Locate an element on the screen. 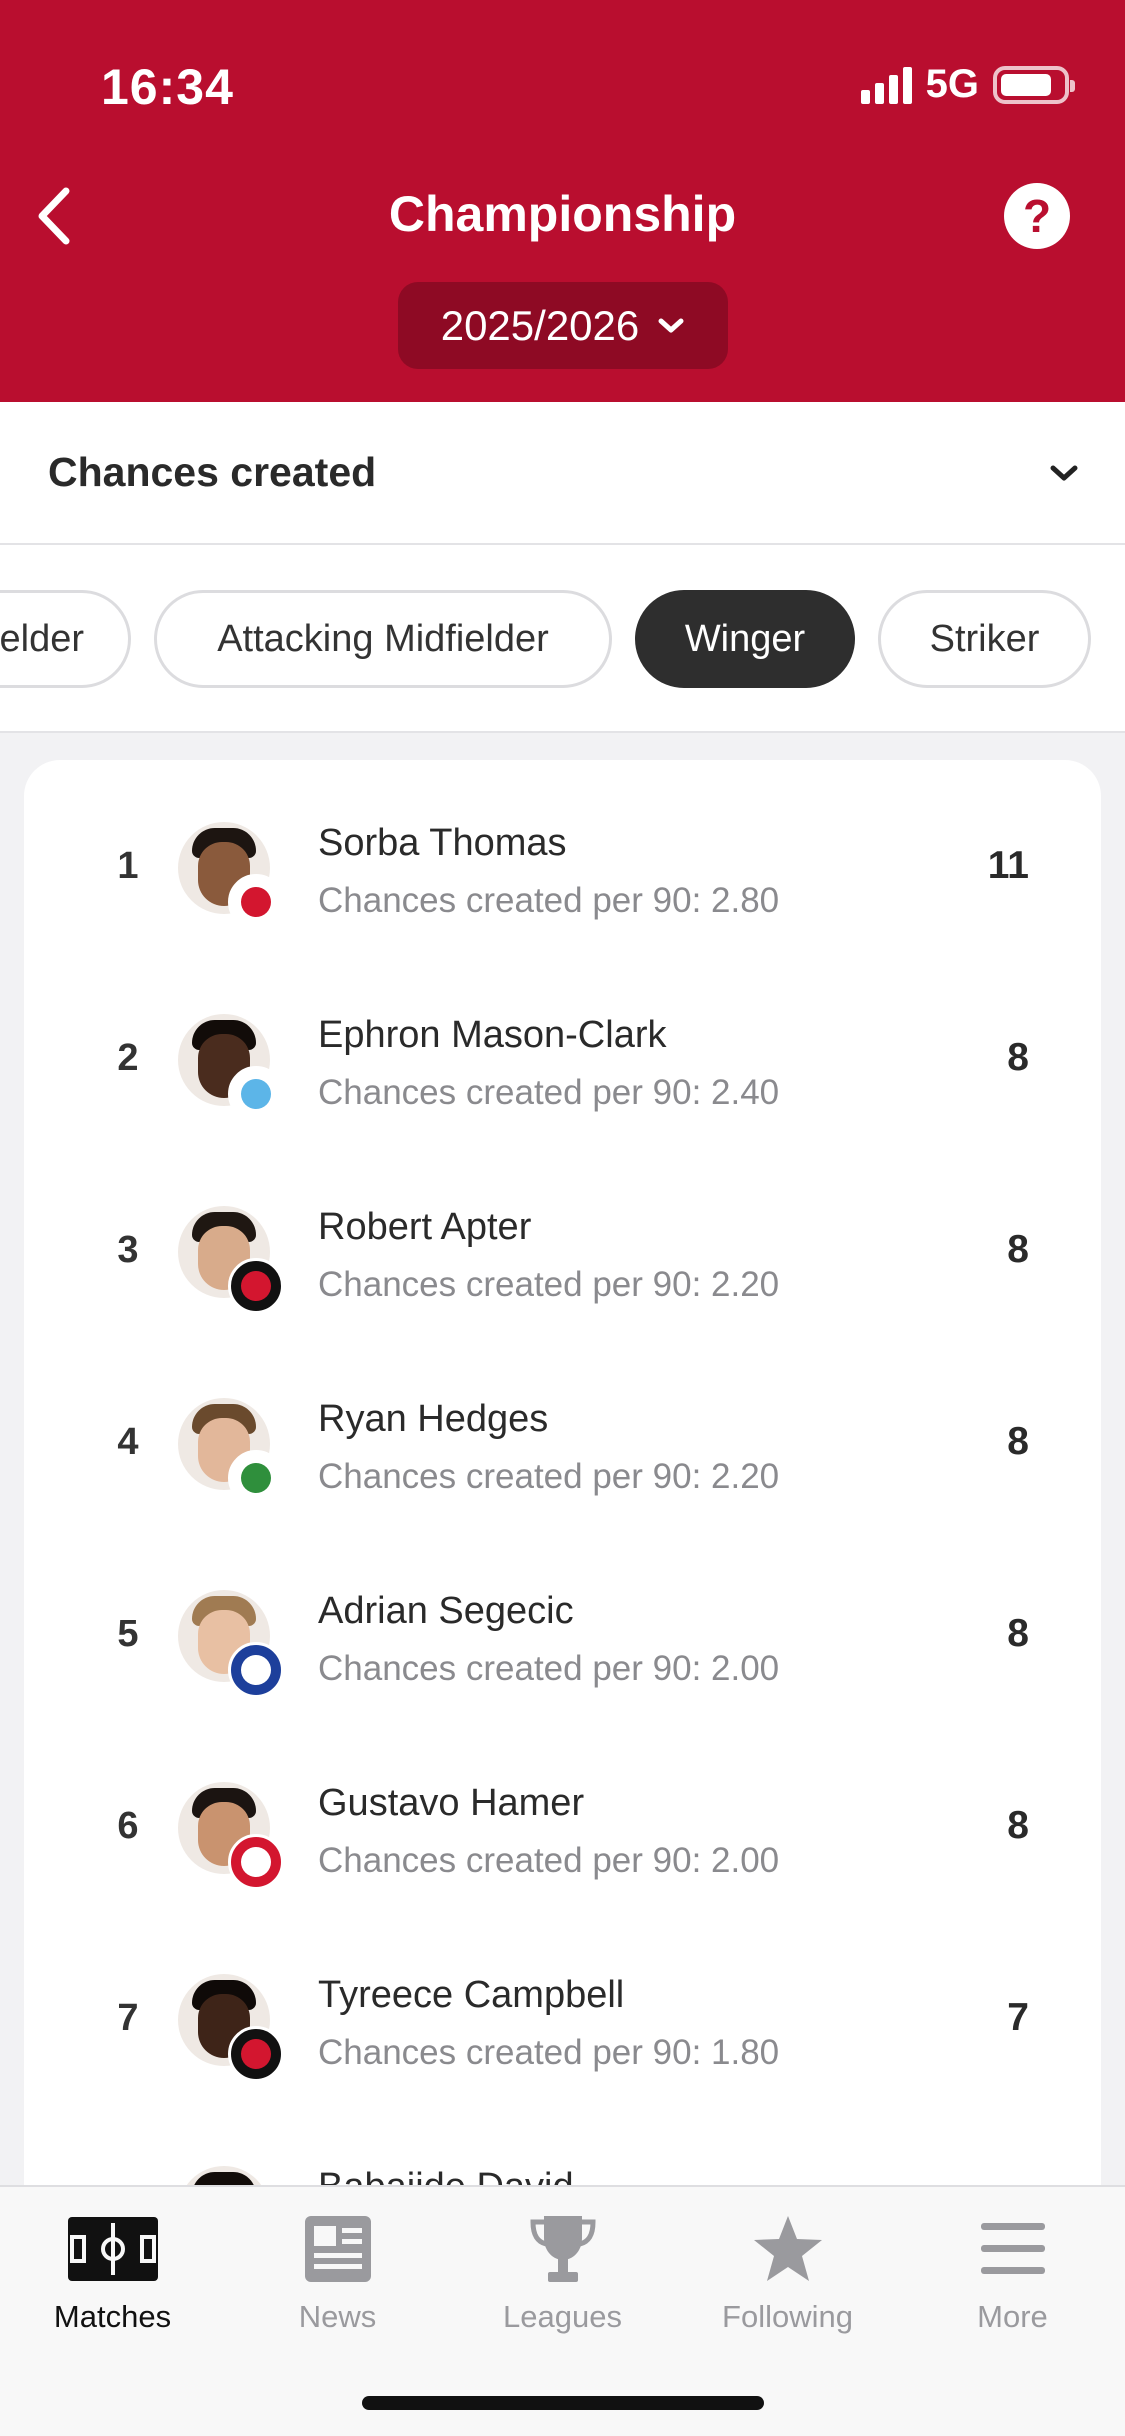 The height and width of the screenshot is (2436, 1125). filter-chip-striker: Striker is located at coordinates (984, 639).